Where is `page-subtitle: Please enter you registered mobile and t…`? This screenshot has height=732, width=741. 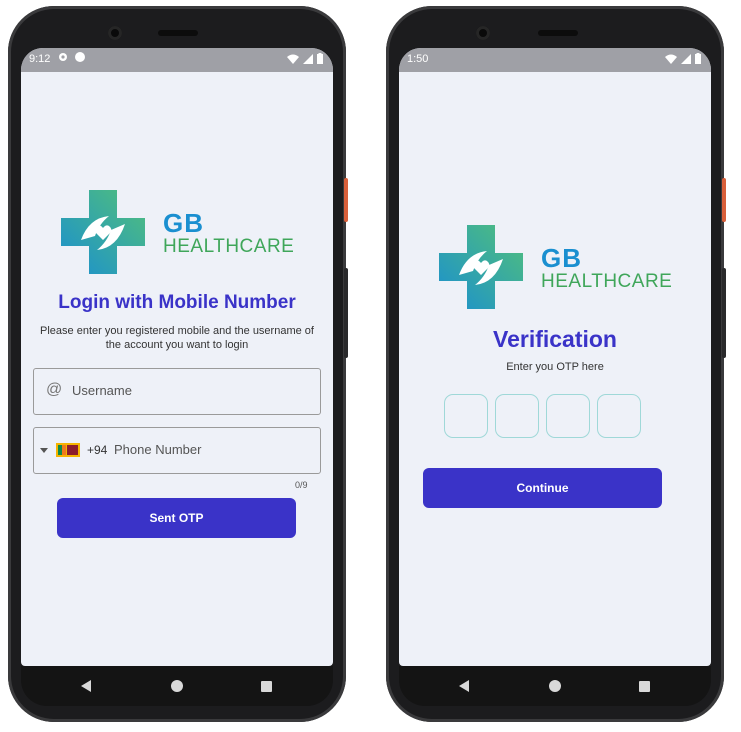
page-subtitle: Please enter you registered mobile and t… is located at coordinates (177, 338).